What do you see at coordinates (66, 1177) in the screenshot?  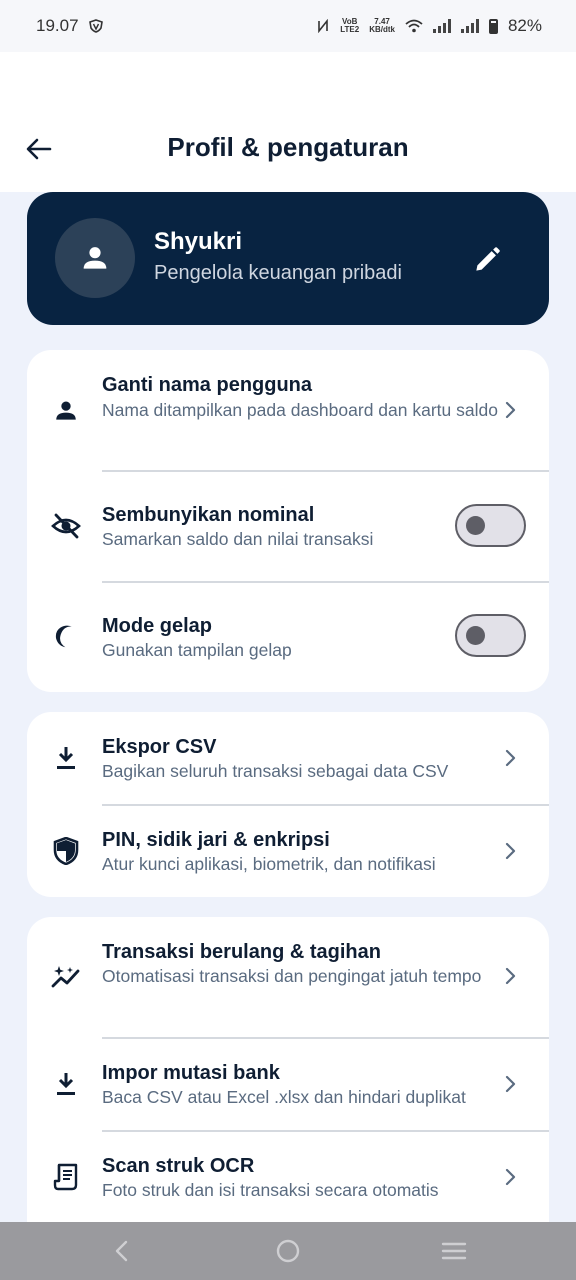 I see `receipt-icon` at bounding box center [66, 1177].